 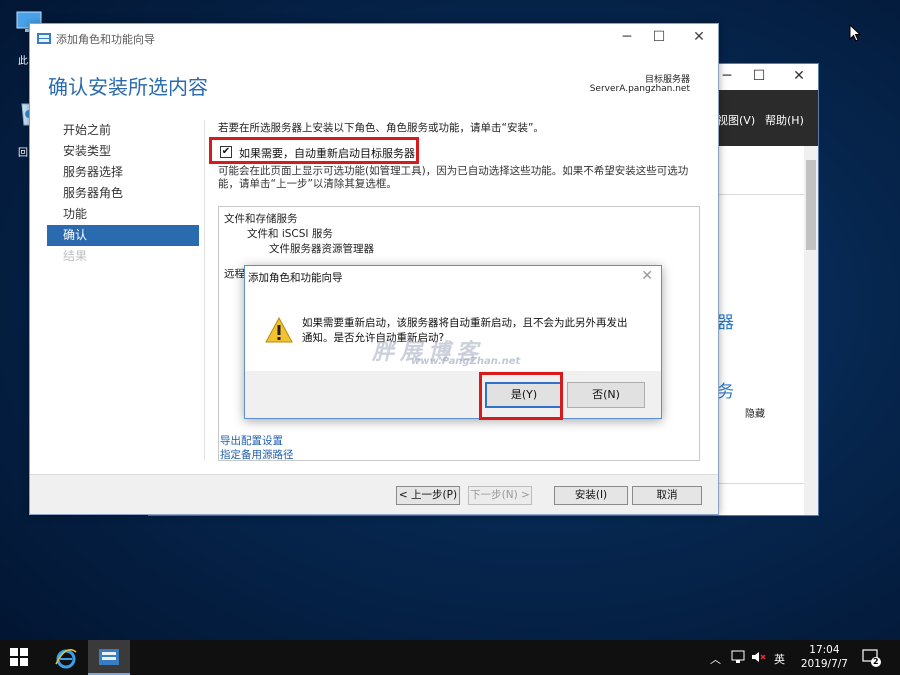 What do you see at coordinates (75, 256) in the screenshot?
I see `nav-item-results: 结果` at bounding box center [75, 256].